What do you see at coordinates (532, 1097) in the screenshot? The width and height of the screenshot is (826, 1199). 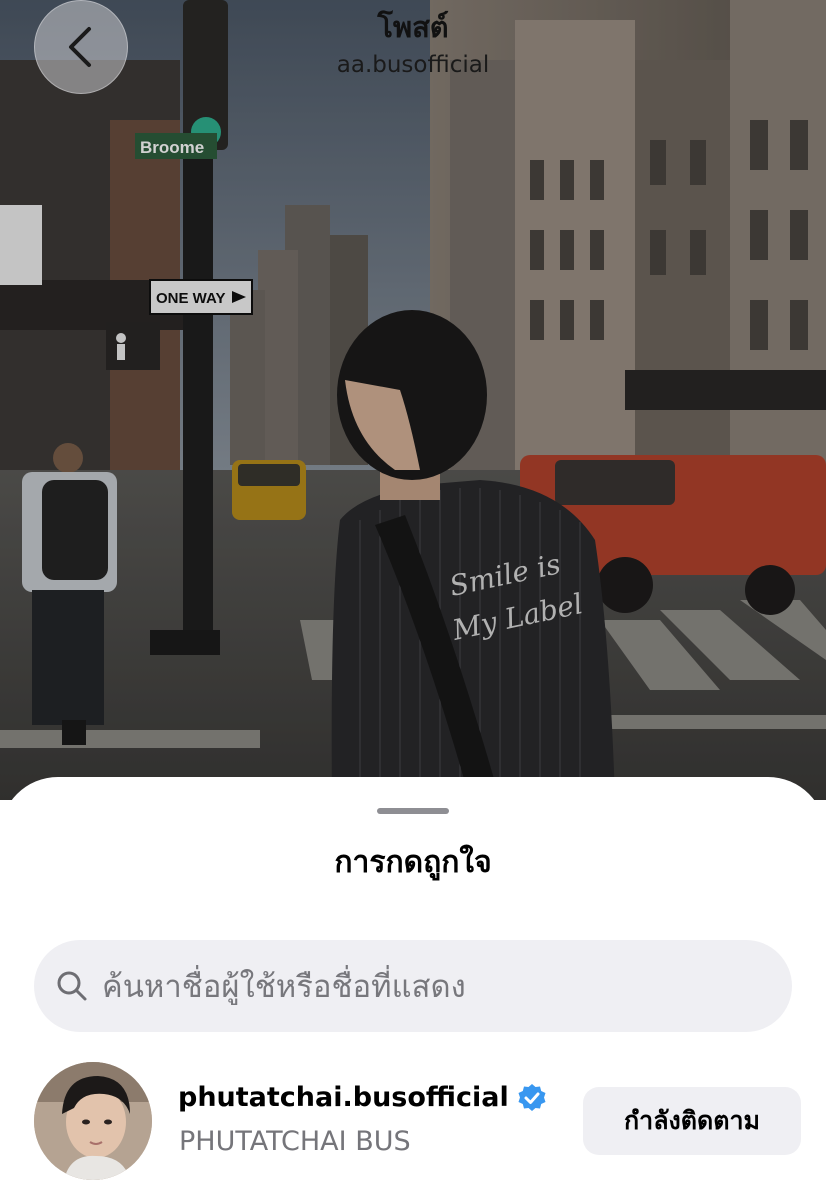 I see `verified-badge-icon` at bounding box center [532, 1097].